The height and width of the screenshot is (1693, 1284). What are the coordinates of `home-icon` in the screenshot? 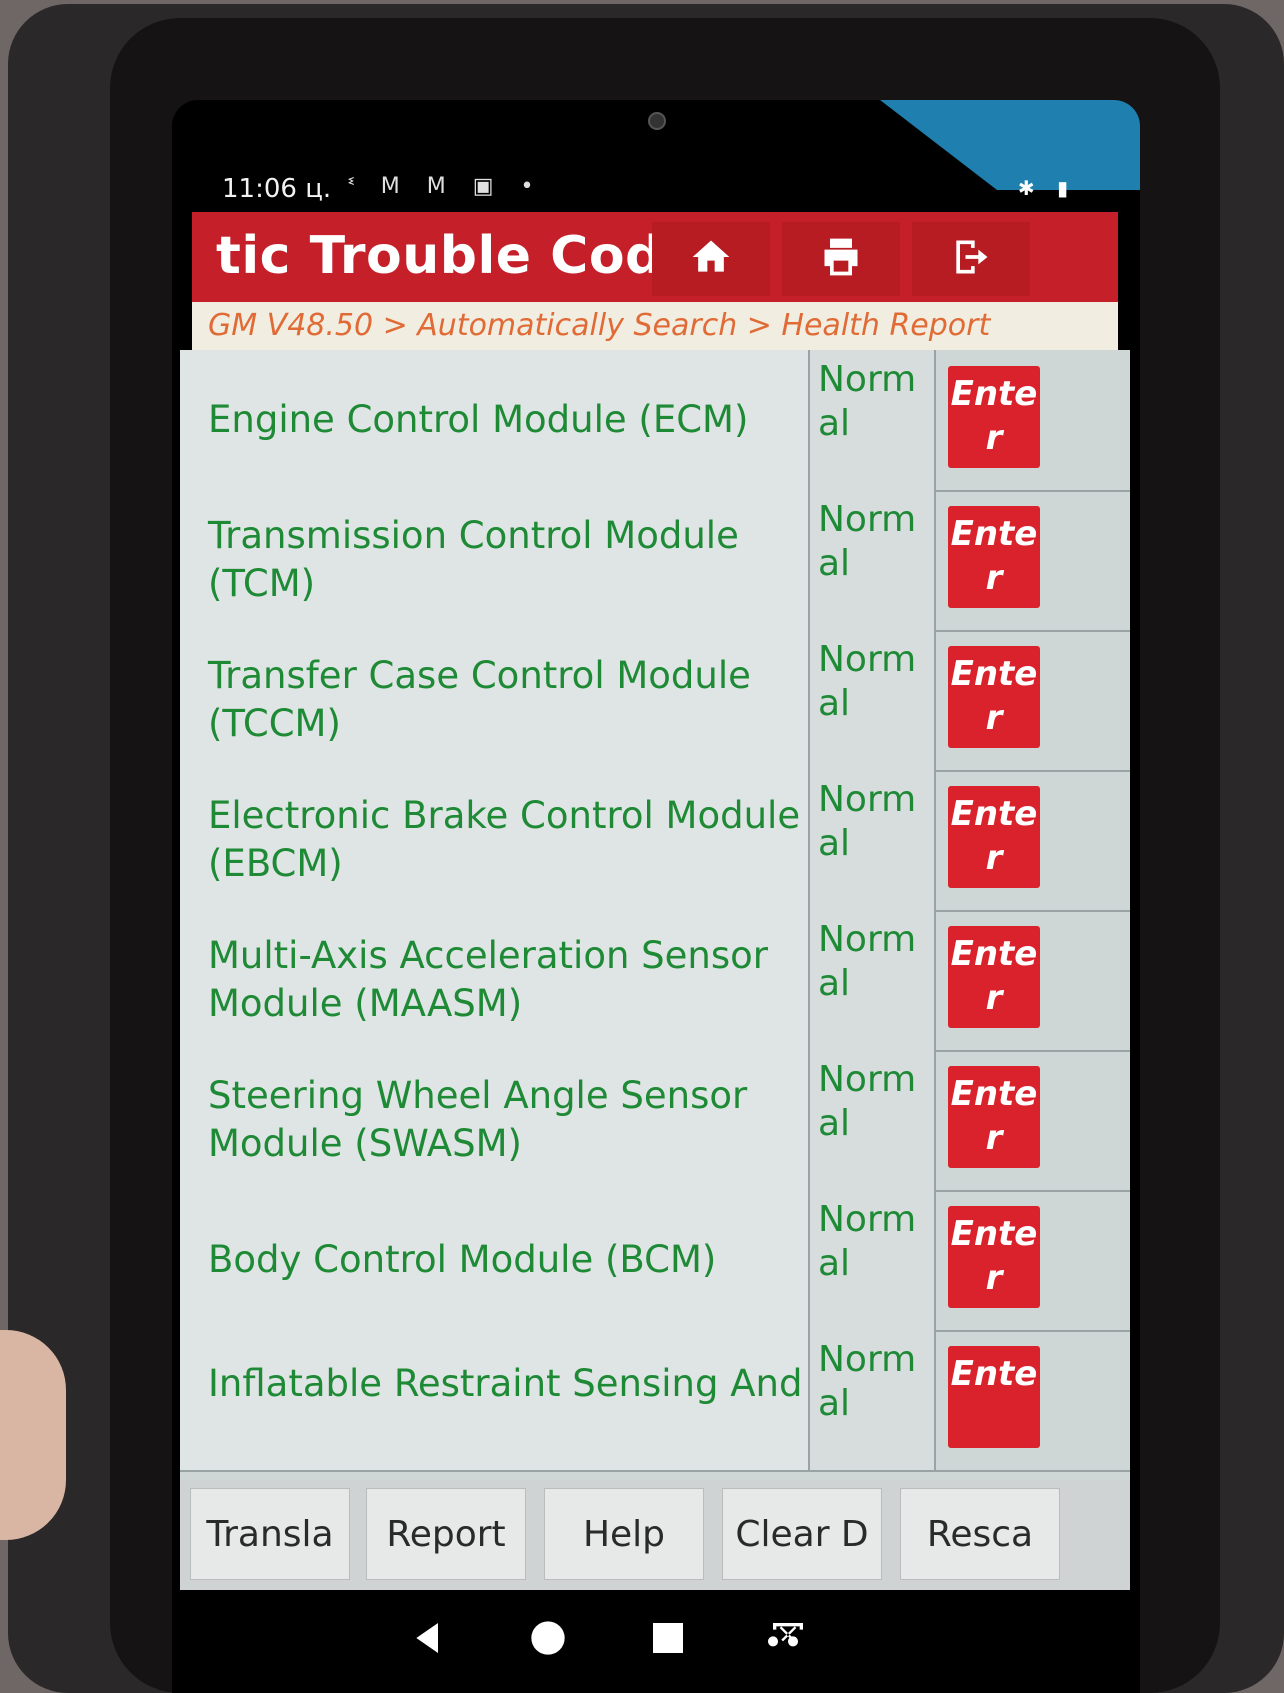 It's located at (711, 259).